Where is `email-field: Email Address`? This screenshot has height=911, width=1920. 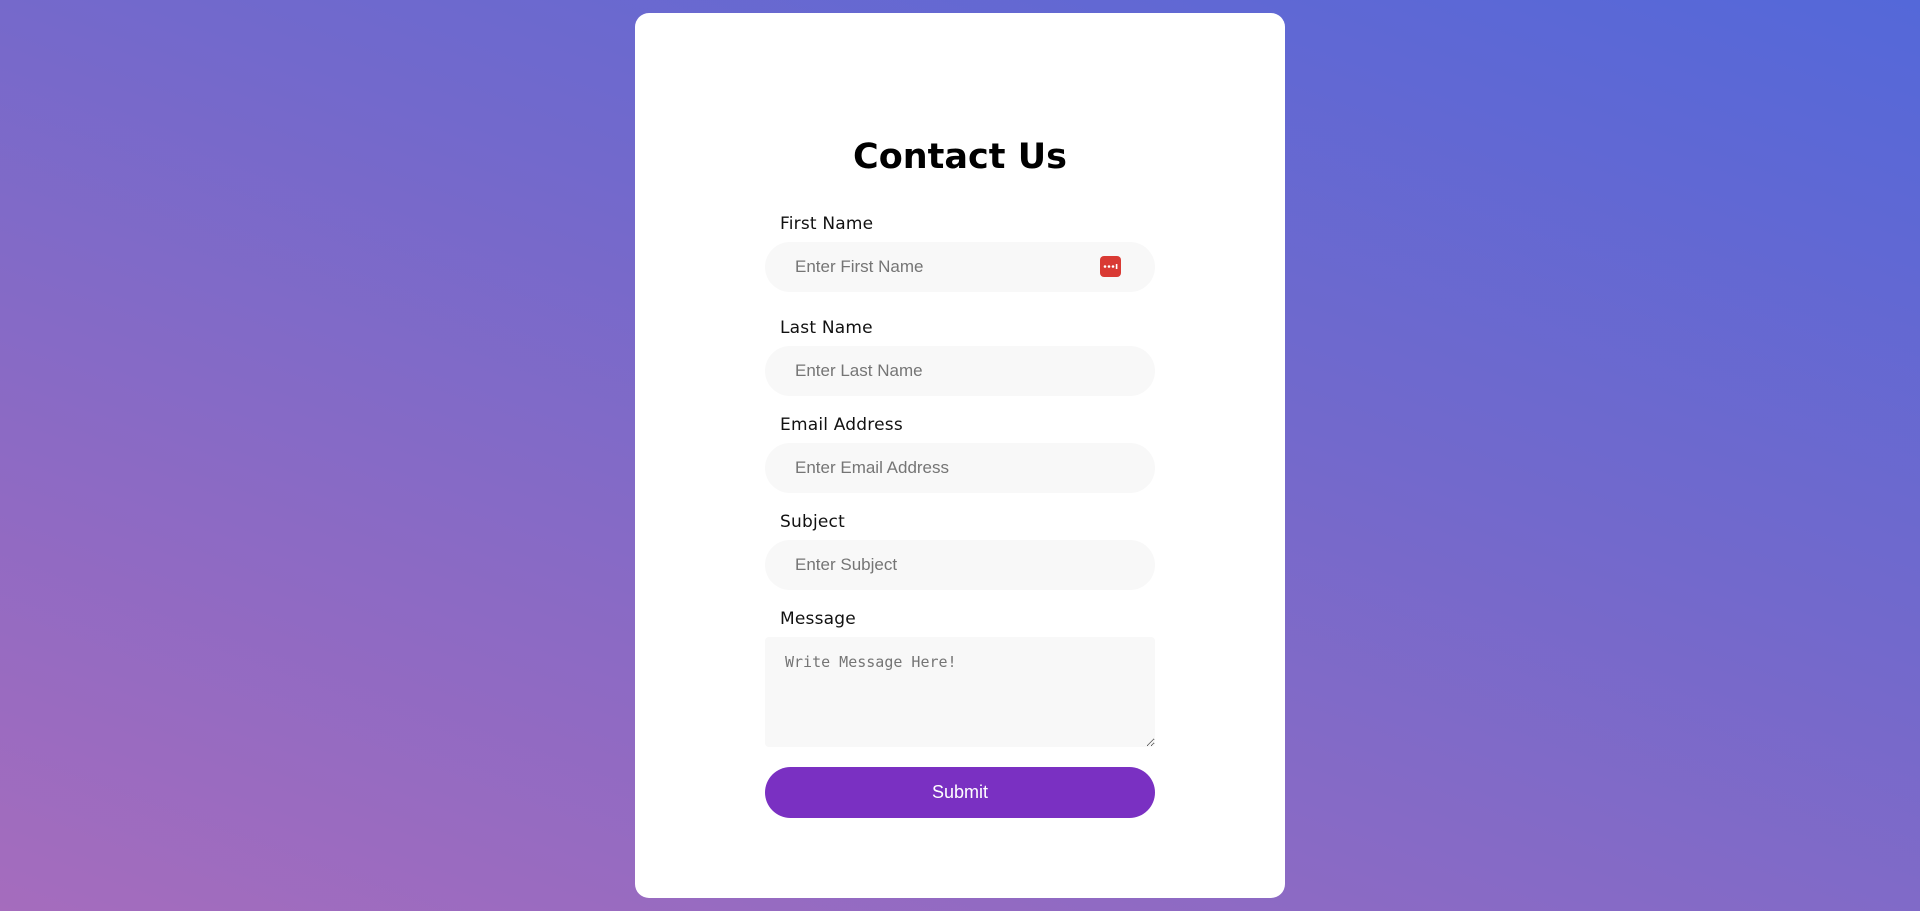
email-field: Email Address is located at coordinates (960, 453).